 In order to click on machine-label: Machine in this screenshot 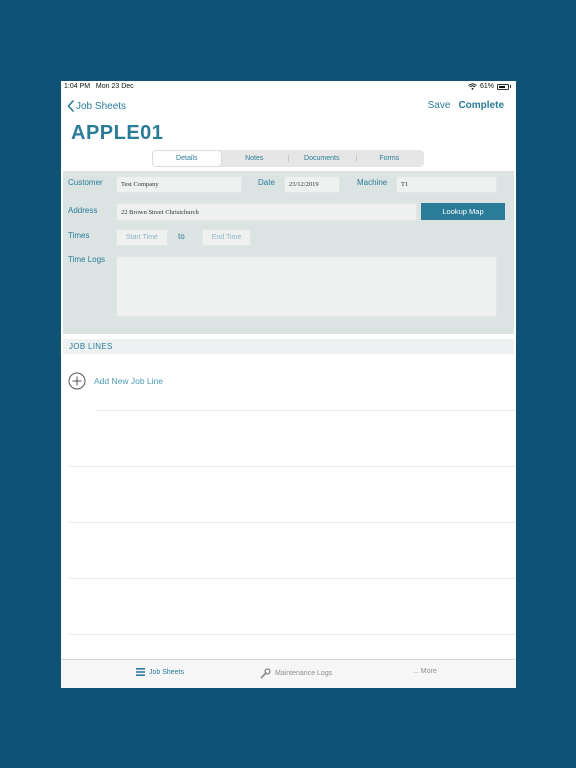, I will do `click(372, 182)`.